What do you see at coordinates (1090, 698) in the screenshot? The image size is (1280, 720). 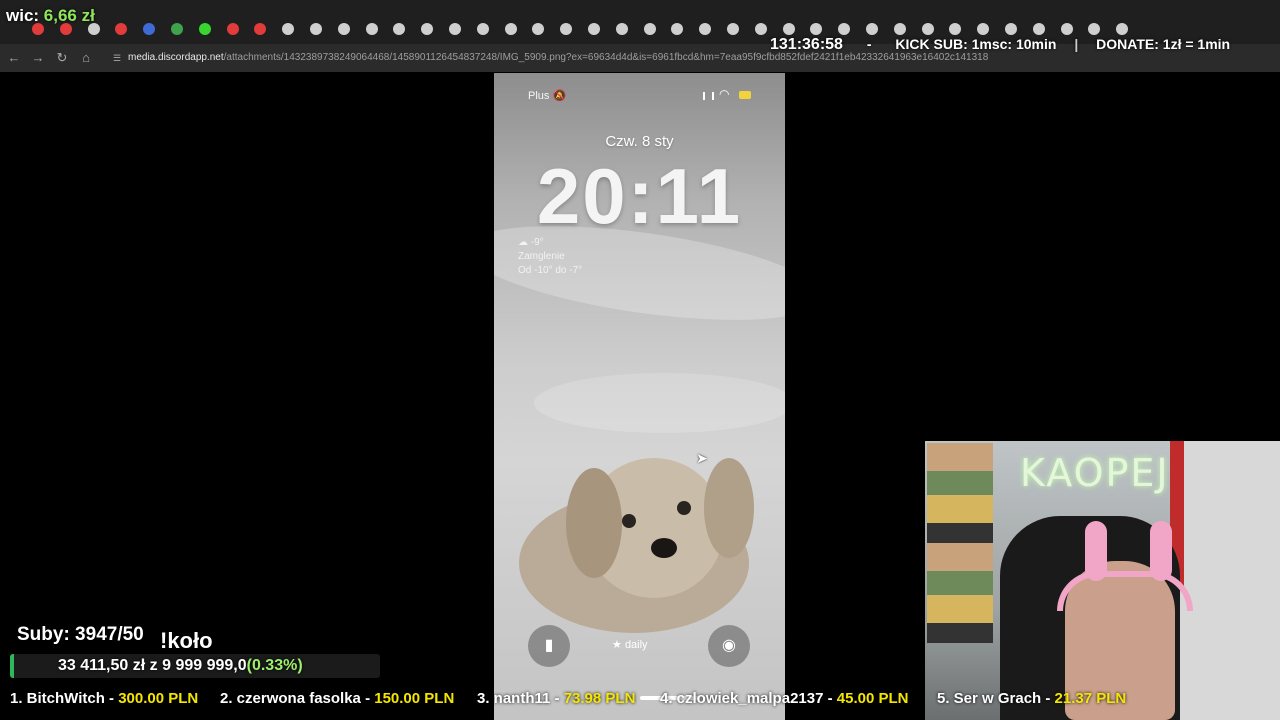 I see `ticker-donor-amount: 21.37 PLN` at bounding box center [1090, 698].